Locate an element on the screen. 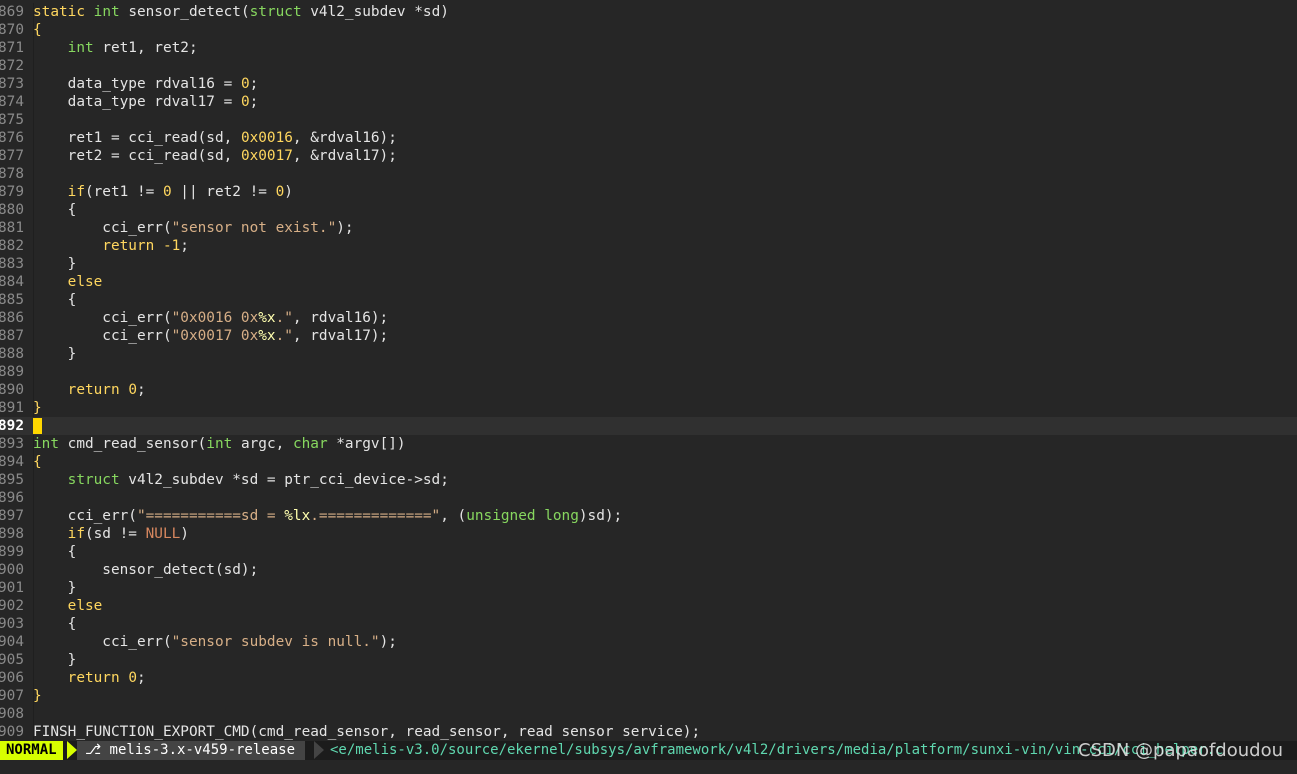  code-line: 899 { is located at coordinates (648, 552).